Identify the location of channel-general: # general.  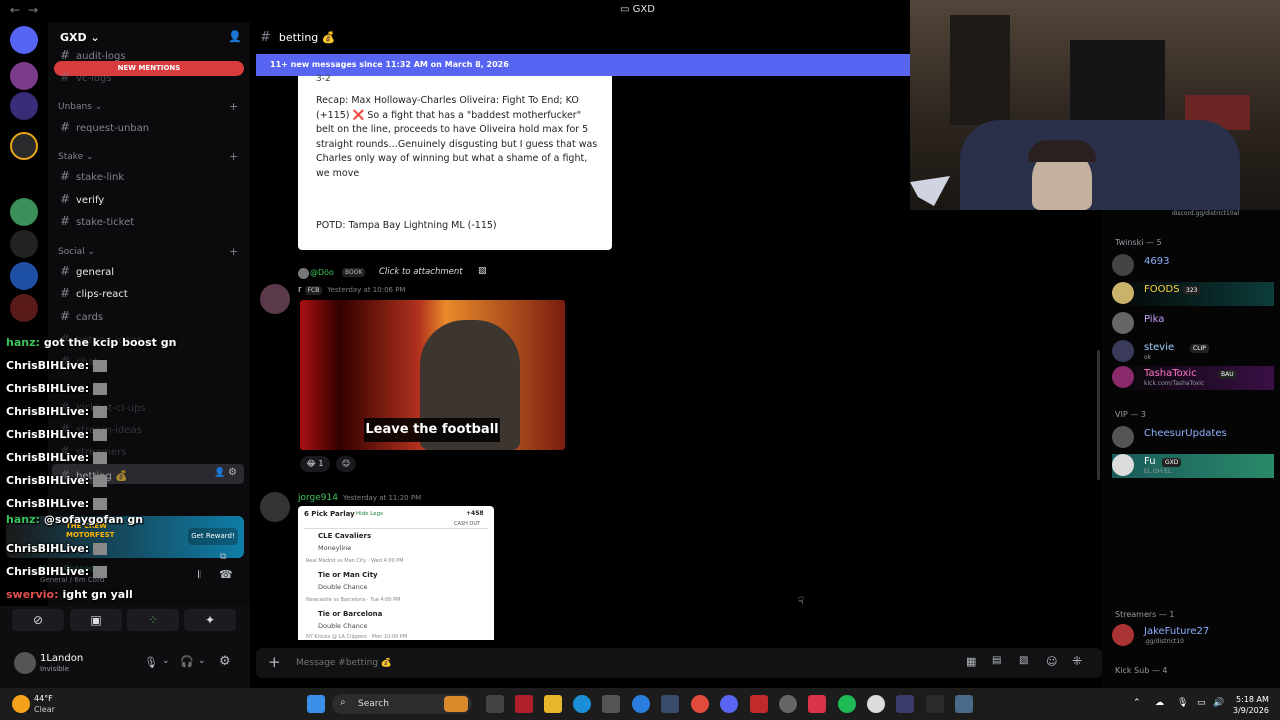
(87, 271).